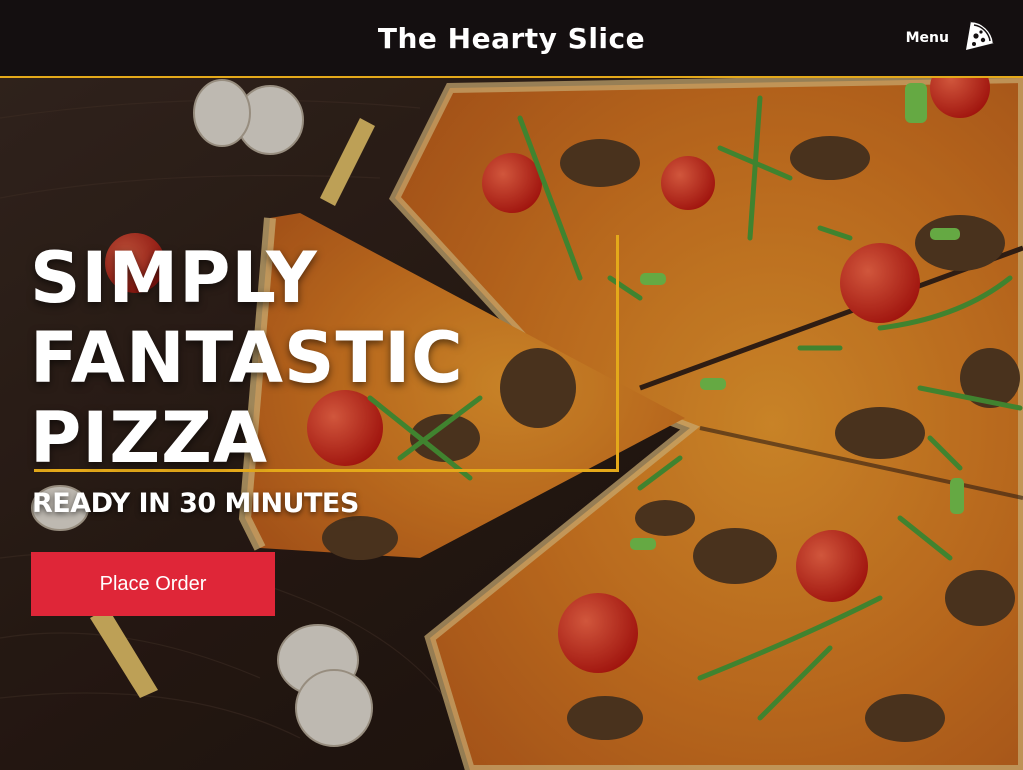 The width and height of the screenshot is (1023, 770). Describe the element at coordinates (927, 38) in the screenshot. I see `menu-label: Menu` at that location.